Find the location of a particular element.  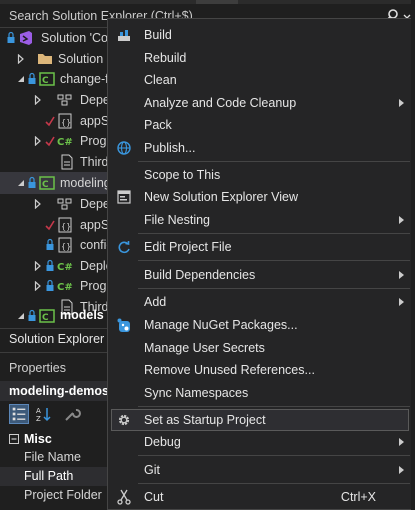

tree-item-solution-folder: Solution is located at coordinates (56, 59).